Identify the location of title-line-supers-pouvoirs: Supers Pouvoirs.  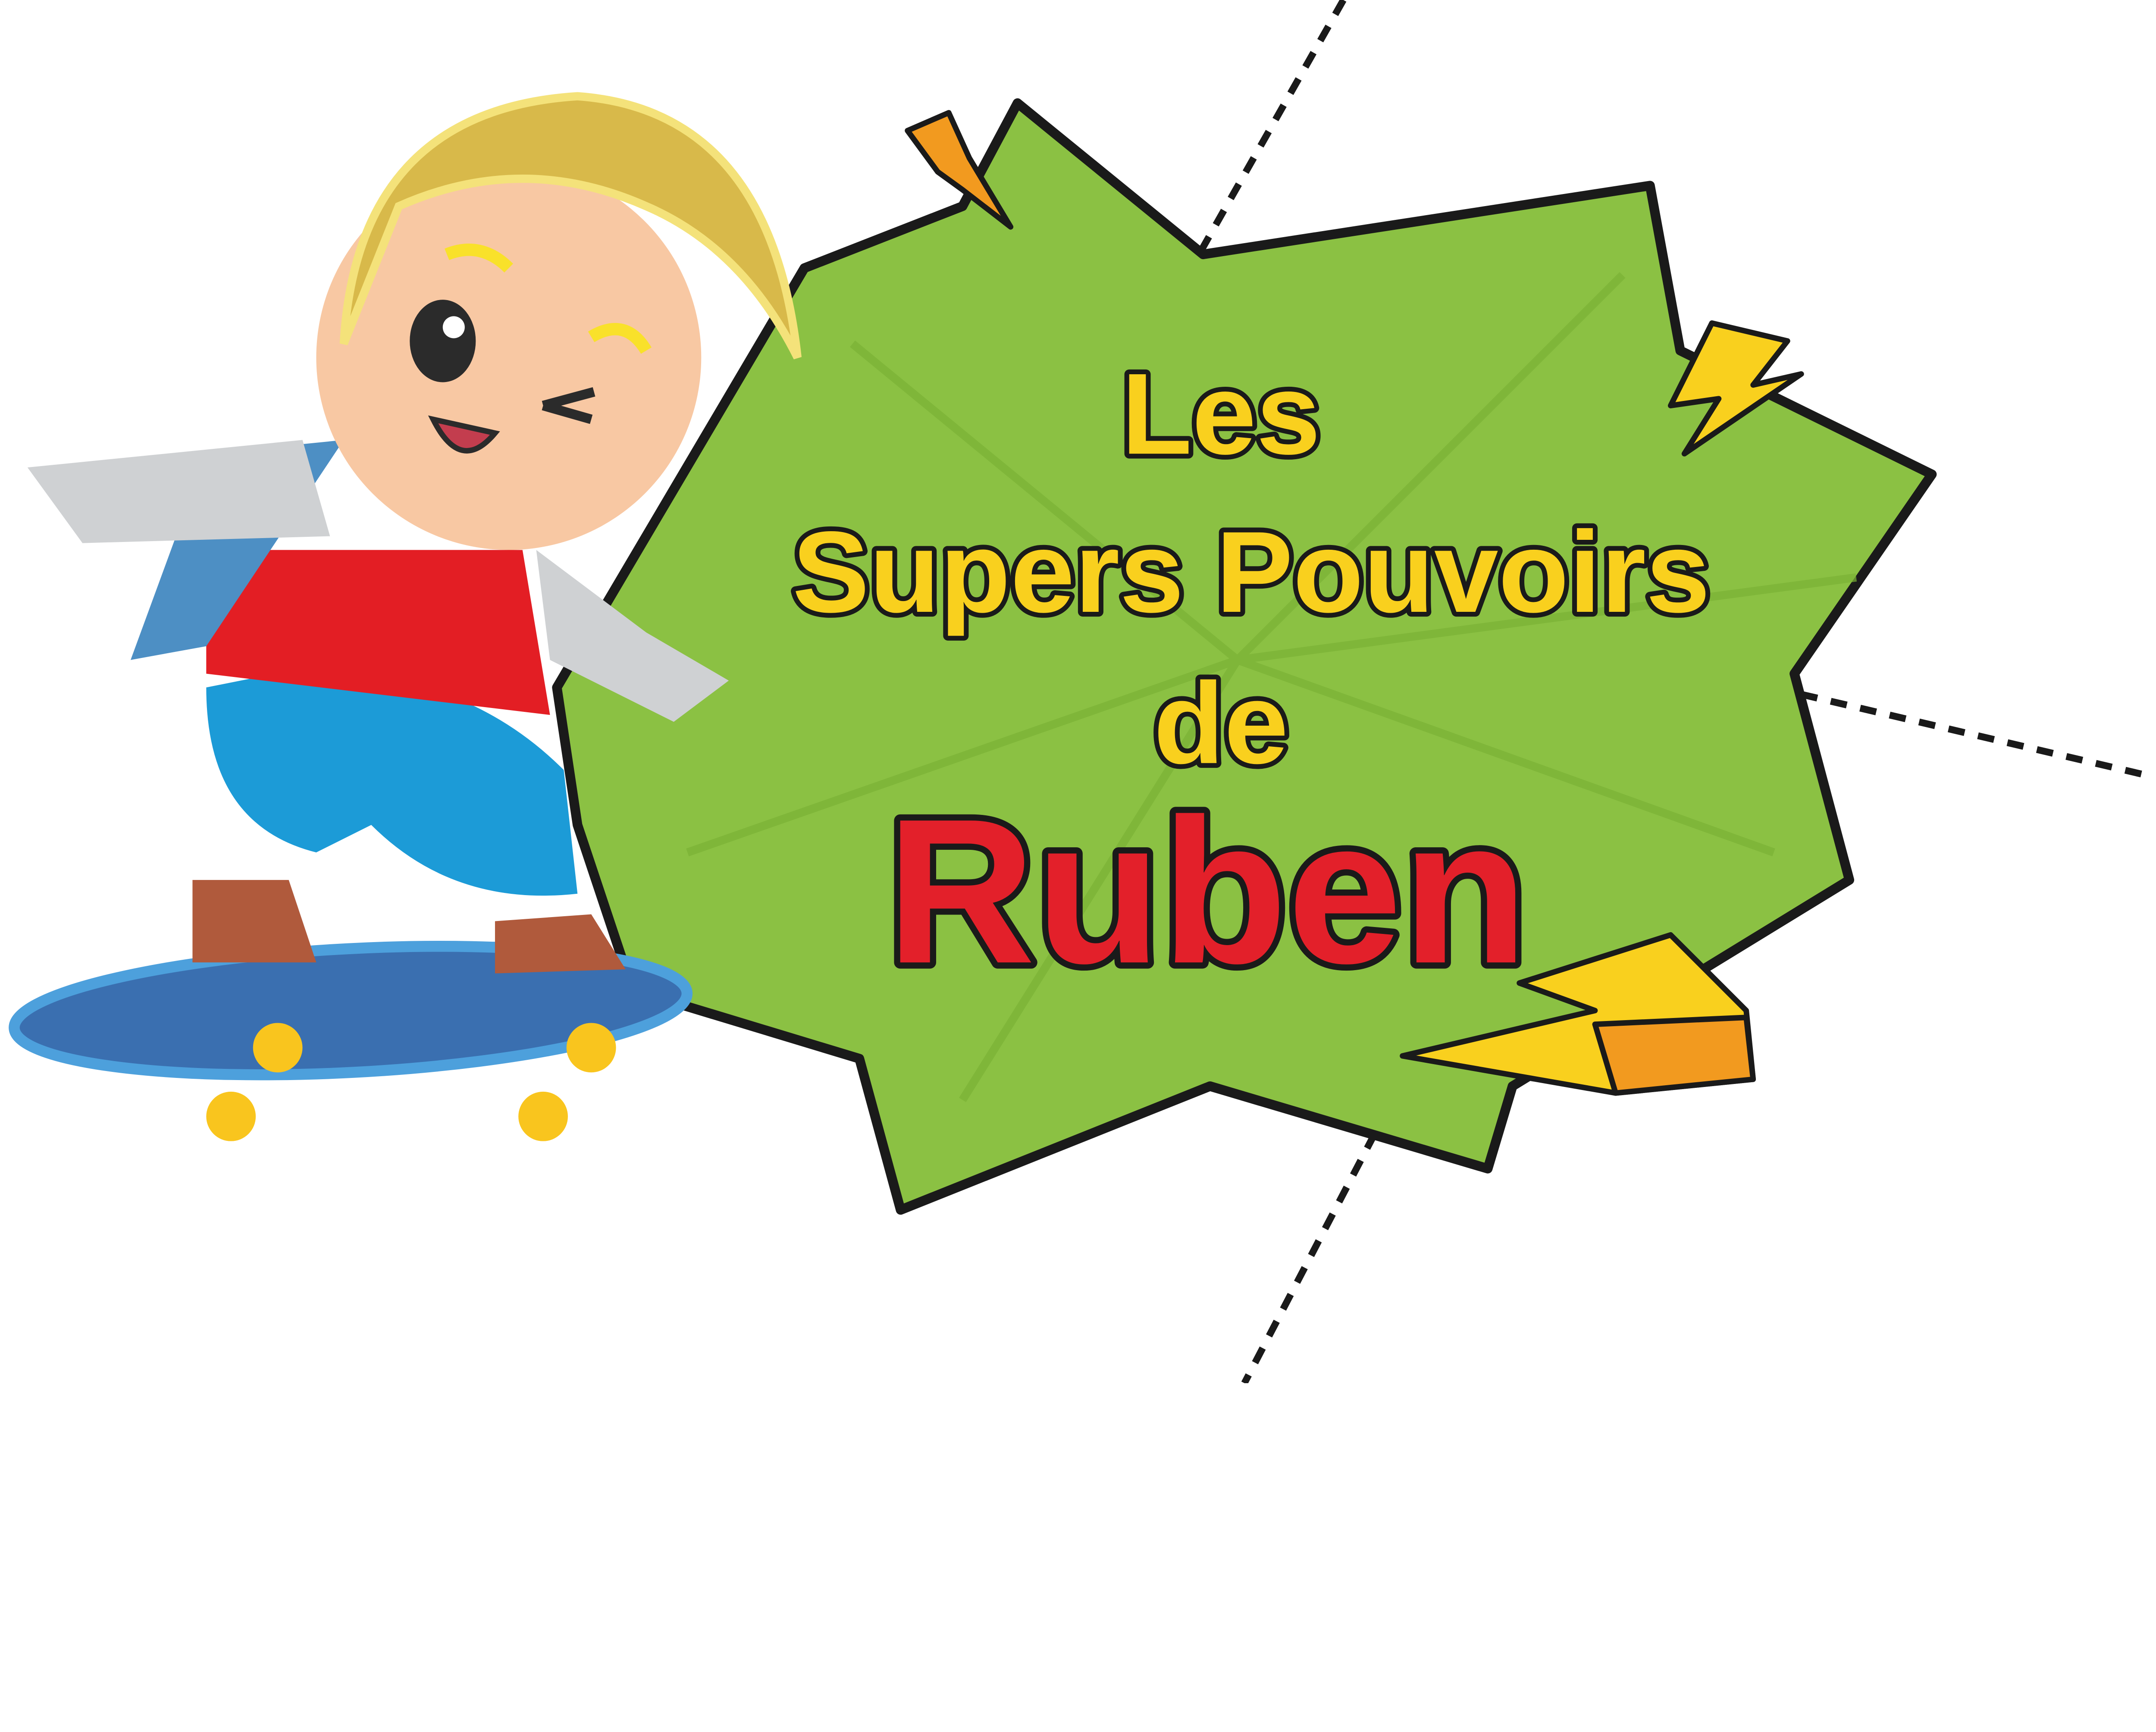
(1252, 572).